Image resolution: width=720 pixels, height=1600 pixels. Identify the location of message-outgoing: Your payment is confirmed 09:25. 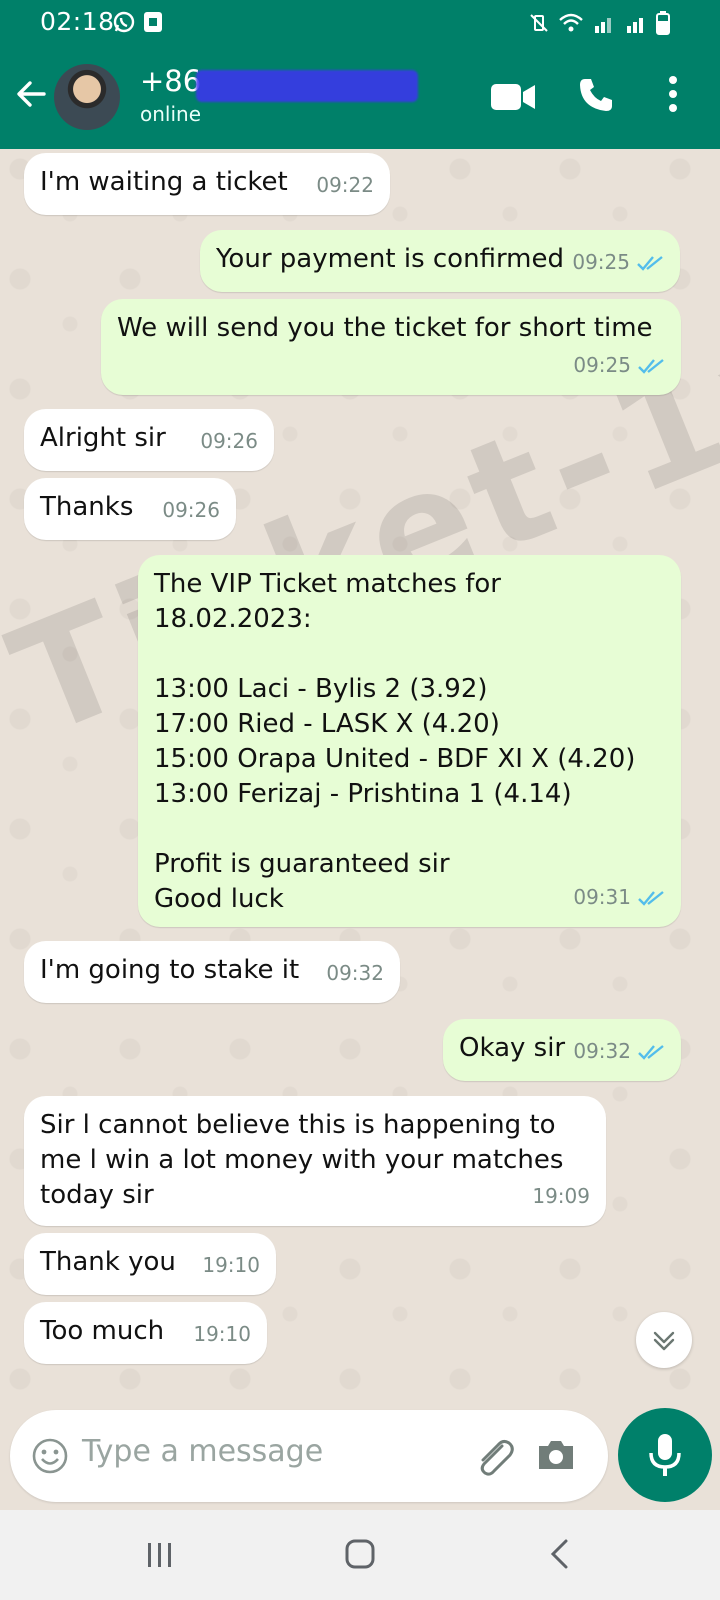
(440, 261).